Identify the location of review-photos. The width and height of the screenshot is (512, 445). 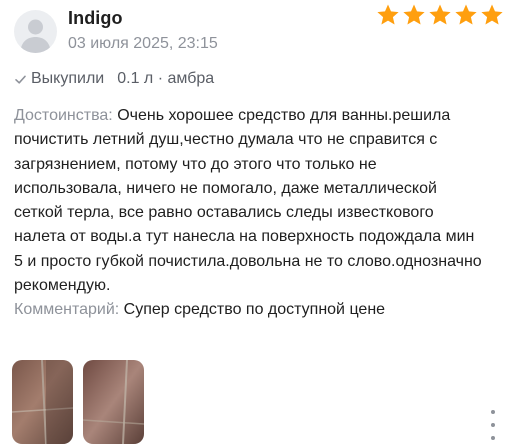
(78, 402).